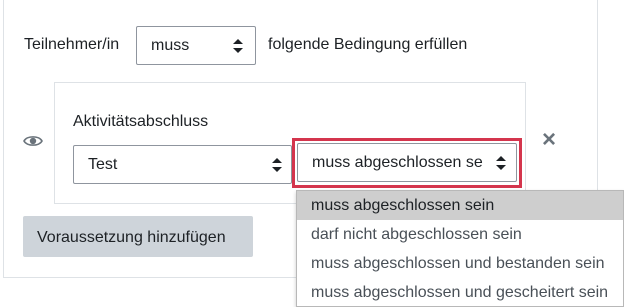 The height and width of the screenshot is (307, 624). I want to click on dropdown-option: muss abgeschlossen und gescheitert sein, so click(460, 292).